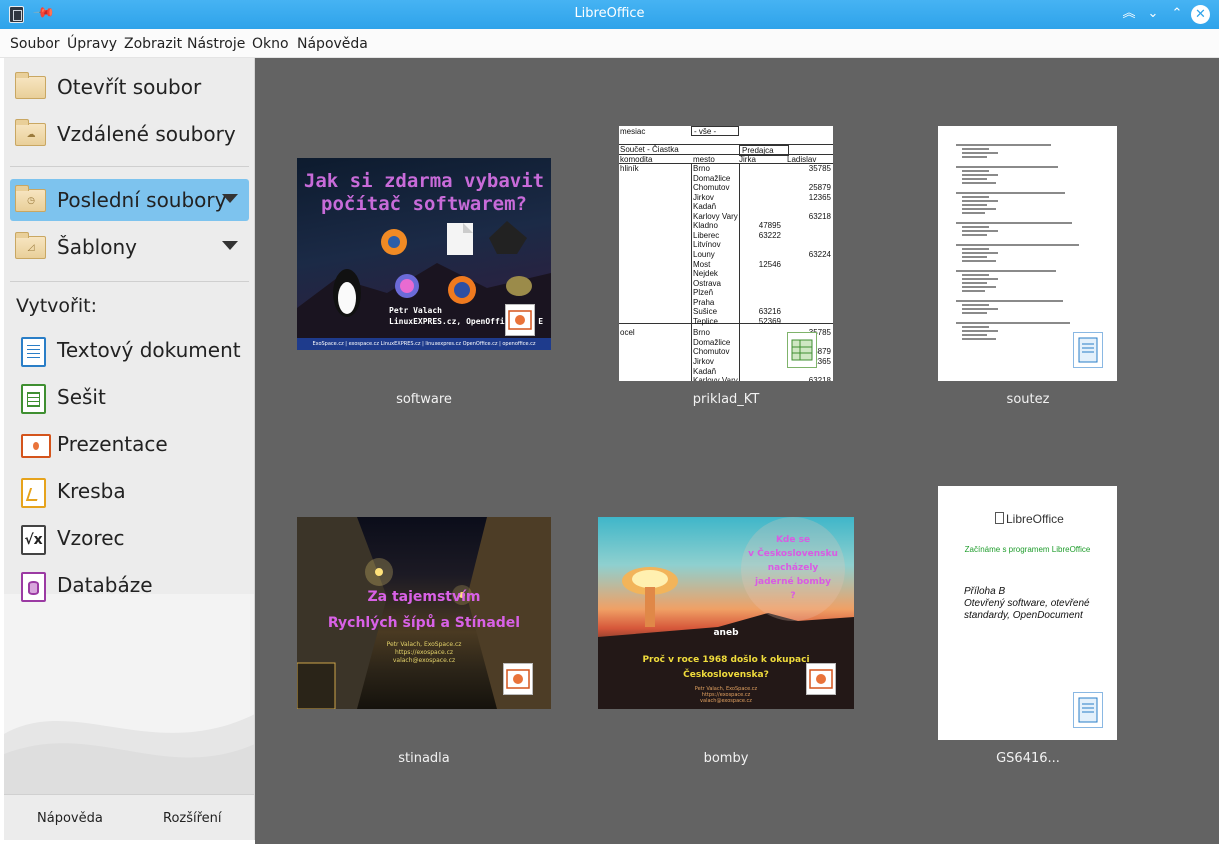  Describe the element at coordinates (129, 585) in the screenshot. I see `create-base-button: Databáze` at that location.